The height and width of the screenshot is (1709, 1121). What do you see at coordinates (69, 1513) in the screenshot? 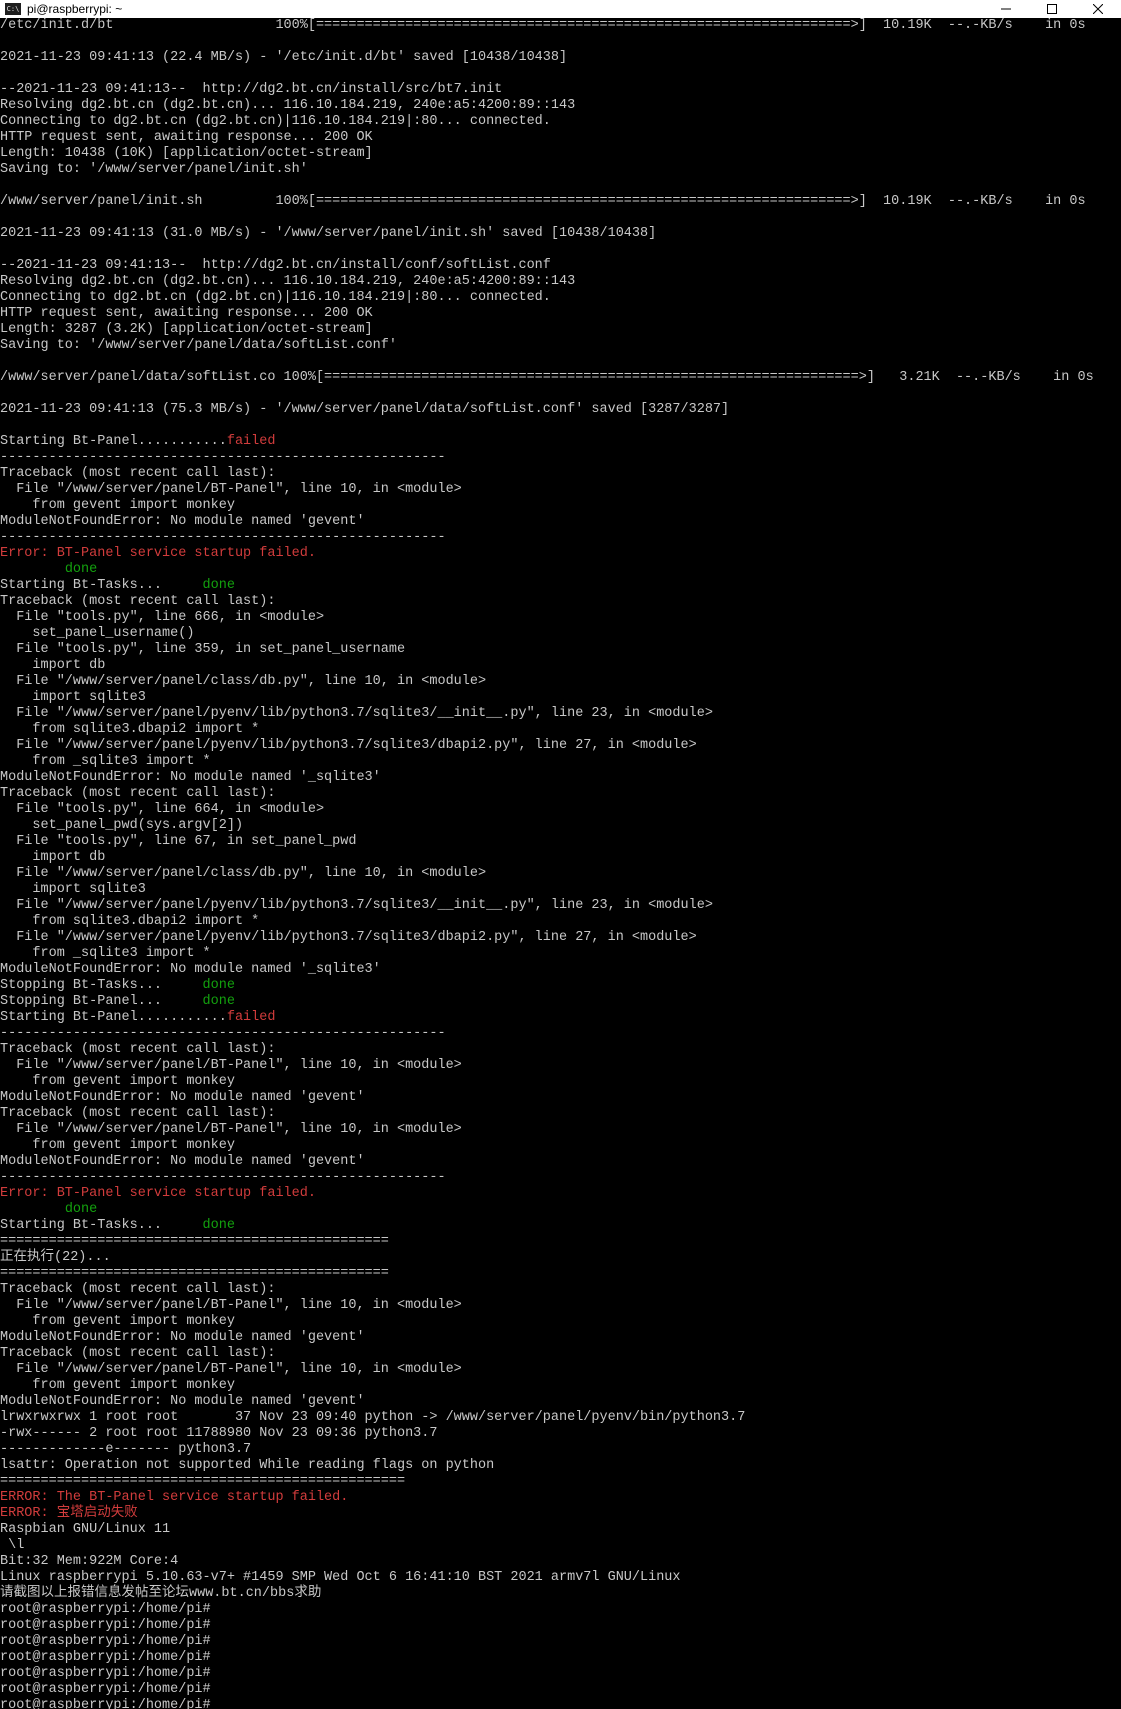
I see `error-text: ERROR: 宝塔启动失败` at bounding box center [69, 1513].